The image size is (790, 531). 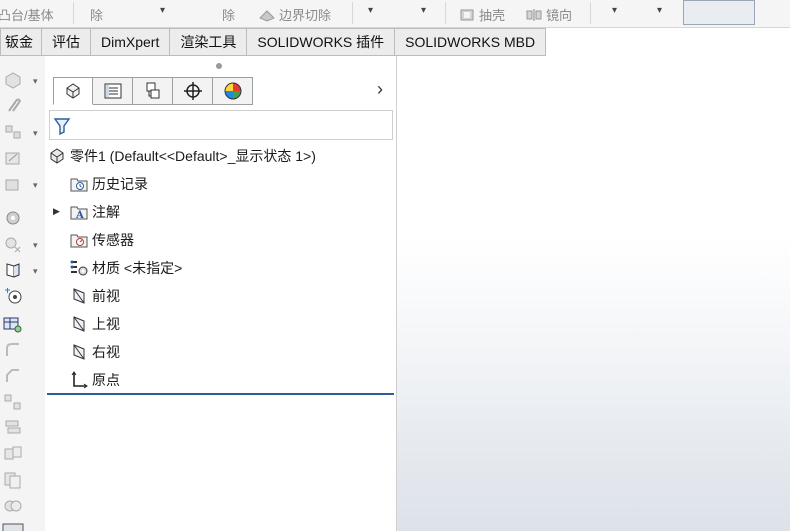 What do you see at coordinates (219, 66) in the screenshot?
I see `panel-grip-handle` at bounding box center [219, 66].